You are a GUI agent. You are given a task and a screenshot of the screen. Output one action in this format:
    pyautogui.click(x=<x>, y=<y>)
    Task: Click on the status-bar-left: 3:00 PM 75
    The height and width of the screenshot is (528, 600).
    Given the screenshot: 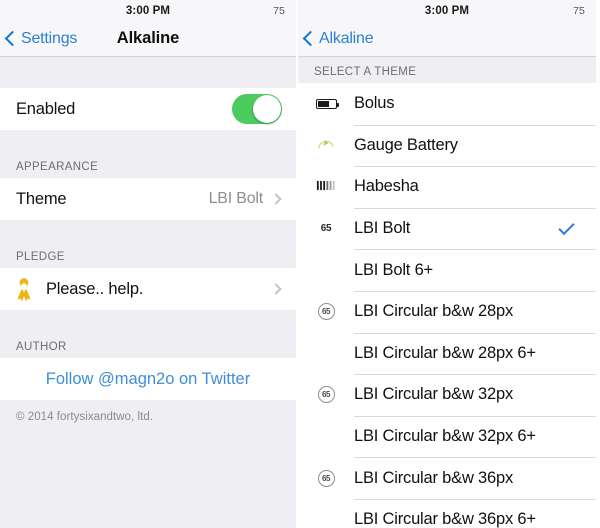 What is the action you would take?
    pyautogui.click(x=148, y=10)
    